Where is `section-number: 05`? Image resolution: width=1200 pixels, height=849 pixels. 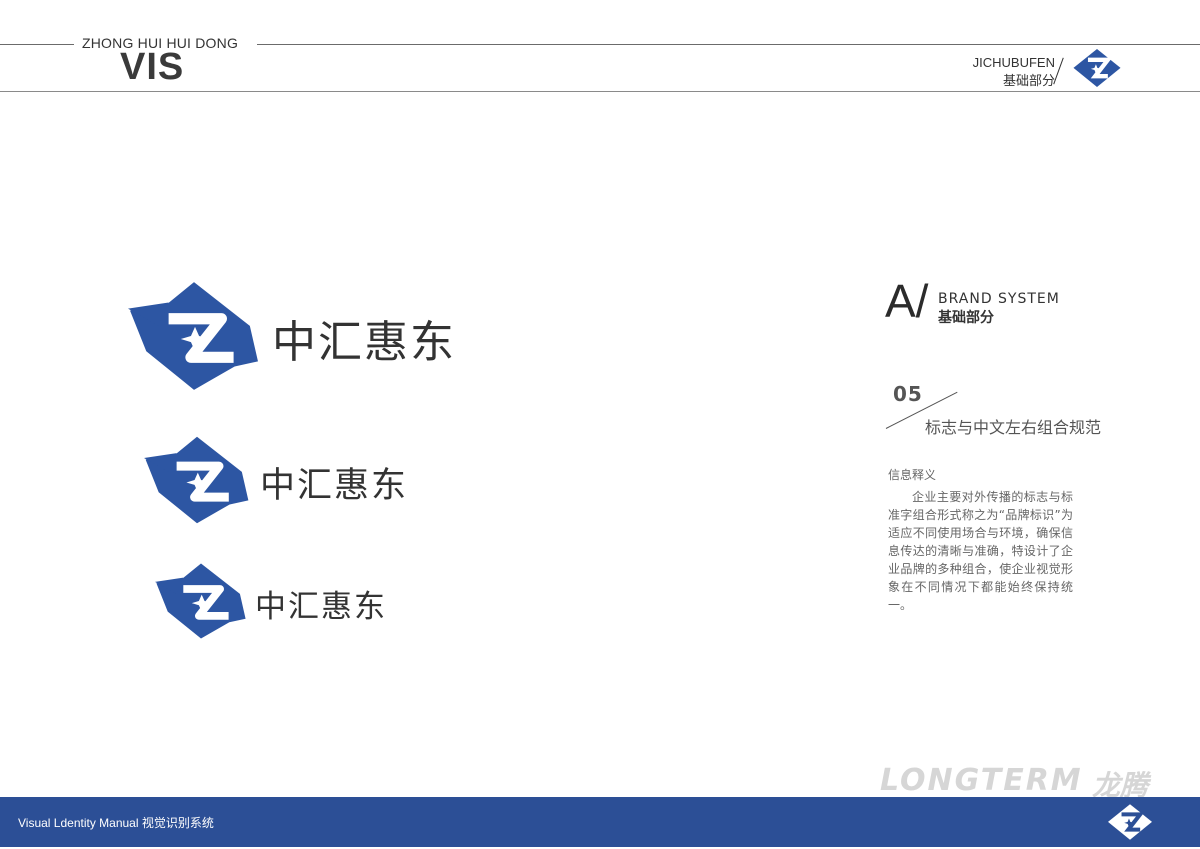
section-number: 05 is located at coordinates (908, 394).